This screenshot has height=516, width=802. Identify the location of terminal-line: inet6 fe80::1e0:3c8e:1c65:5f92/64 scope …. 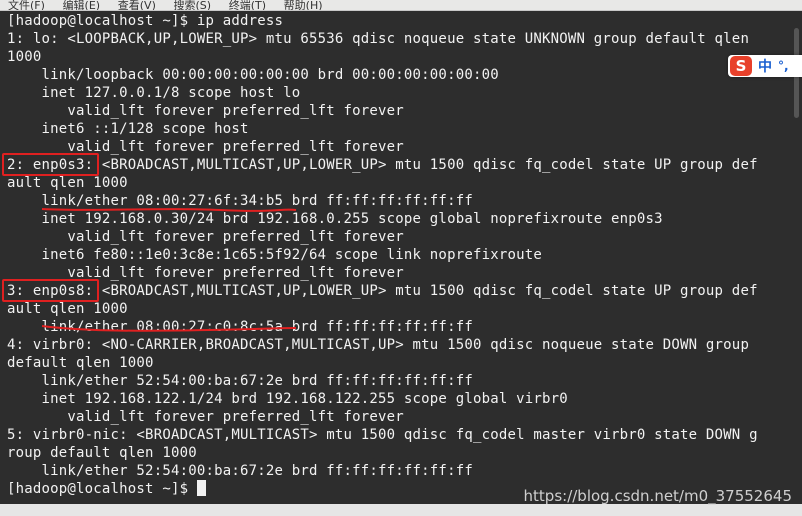
(274, 255).